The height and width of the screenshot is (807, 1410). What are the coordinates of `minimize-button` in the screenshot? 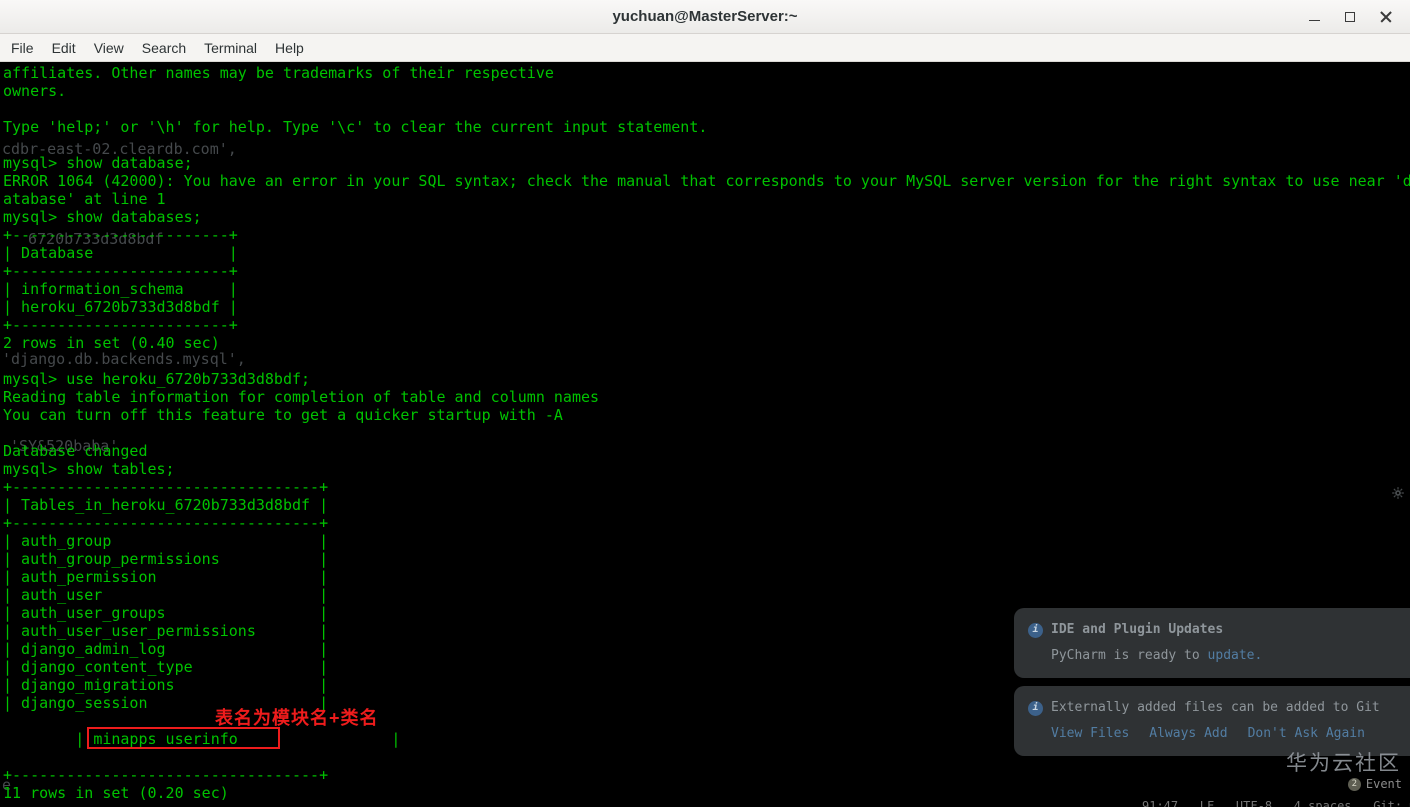 It's located at (1314, 17).